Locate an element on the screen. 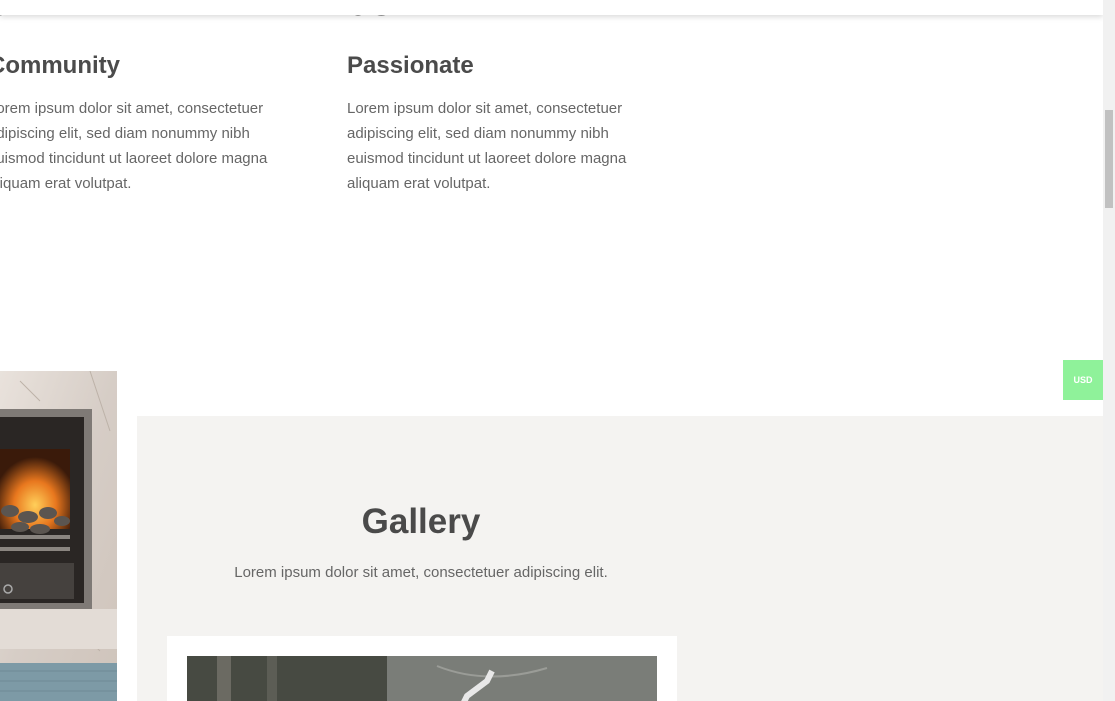 Image resolution: width=1115 pixels, height=701 pixels. vertical-scrollbar is located at coordinates (1109, 350).